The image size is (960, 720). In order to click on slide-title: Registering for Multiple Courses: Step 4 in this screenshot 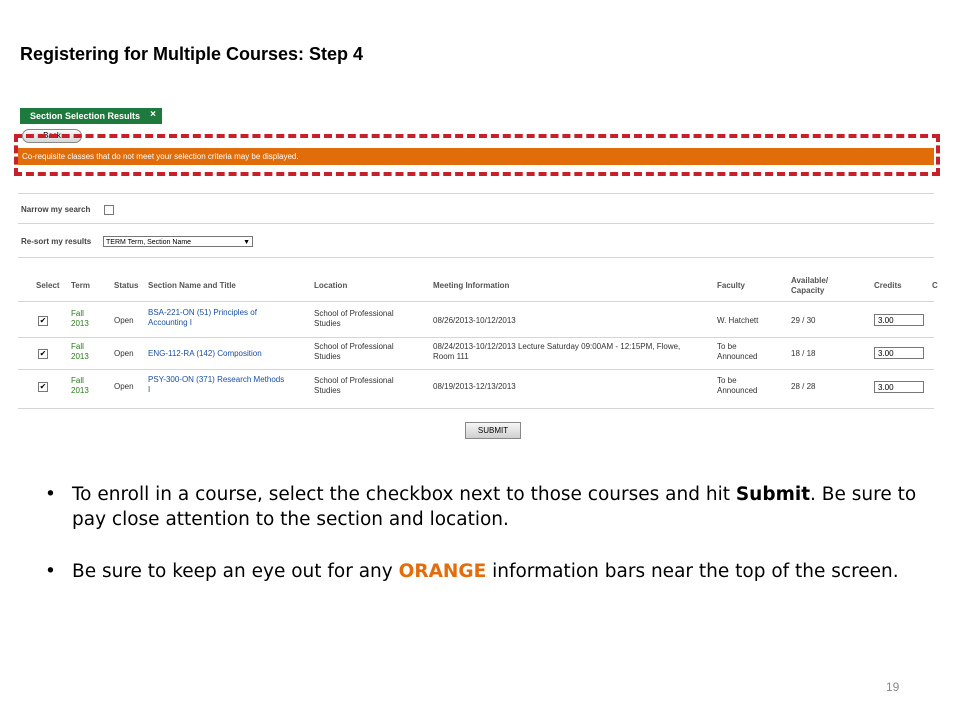, I will do `click(192, 54)`.